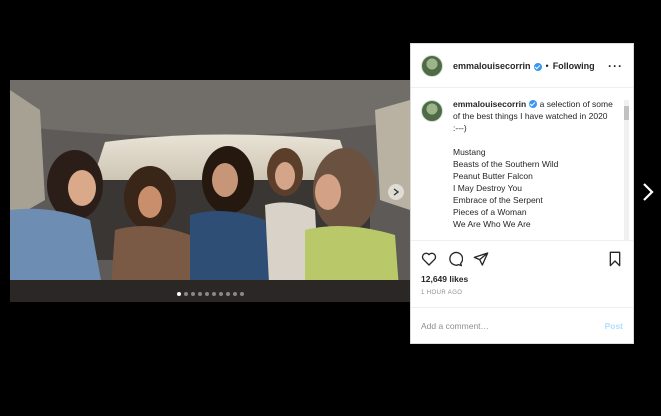 The height and width of the screenshot is (416, 661). Describe the element at coordinates (490, 212) in the screenshot. I see `film-item: Pieces of a Woman` at that location.